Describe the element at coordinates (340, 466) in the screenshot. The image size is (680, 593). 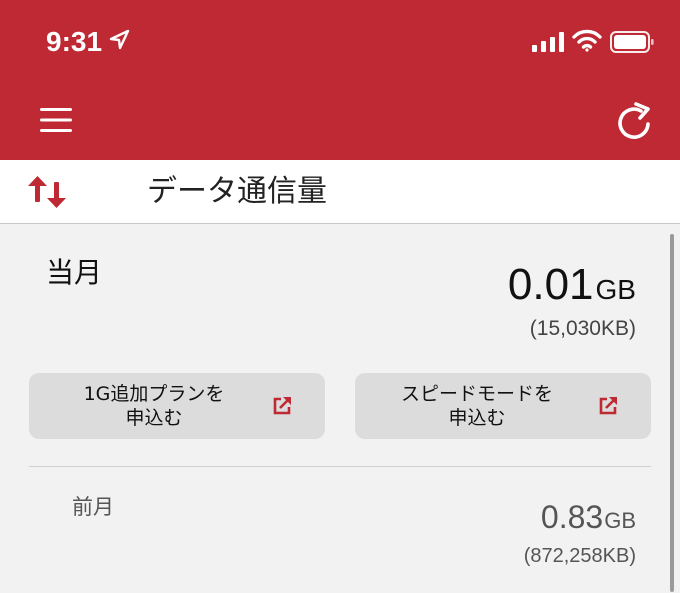
I see `divider` at that location.